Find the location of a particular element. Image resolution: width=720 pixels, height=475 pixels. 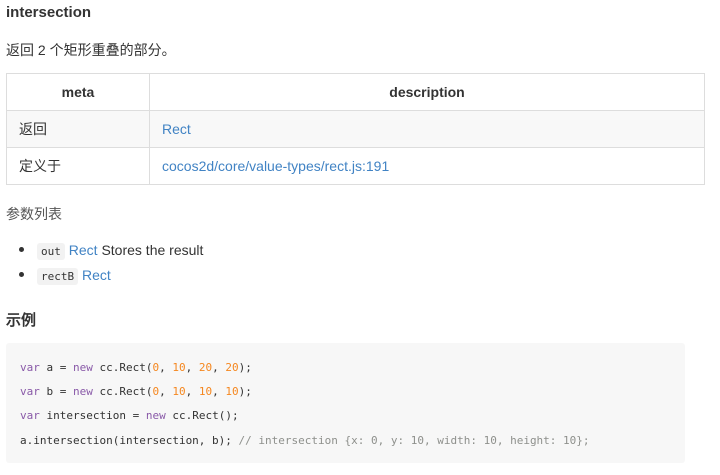

code-text: a = is located at coordinates (56, 367).